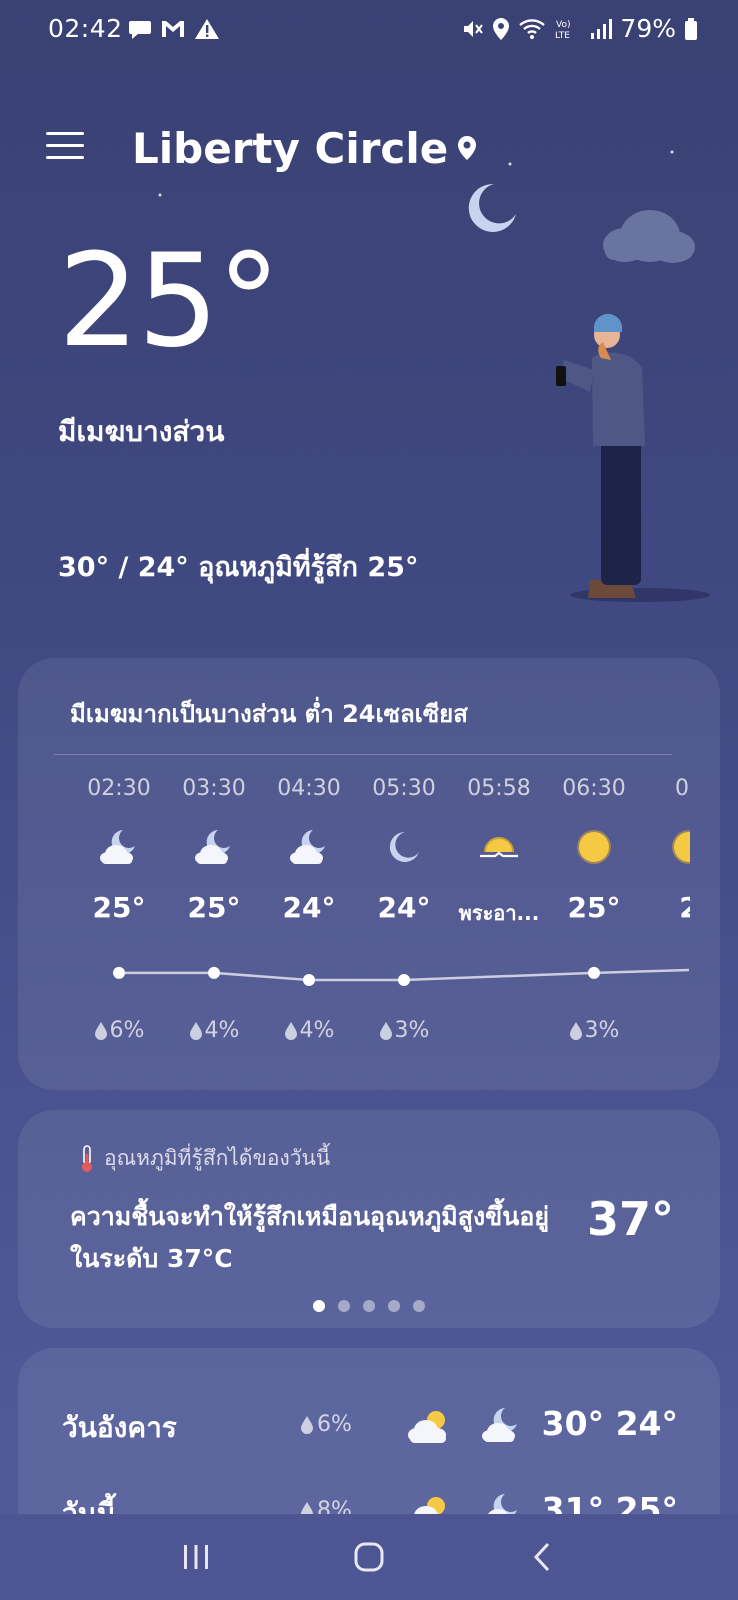 The width and height of the screenshot is (738, 1600). I want to click on hourly-item: 06:30 25° 3%, so click(594, 905).